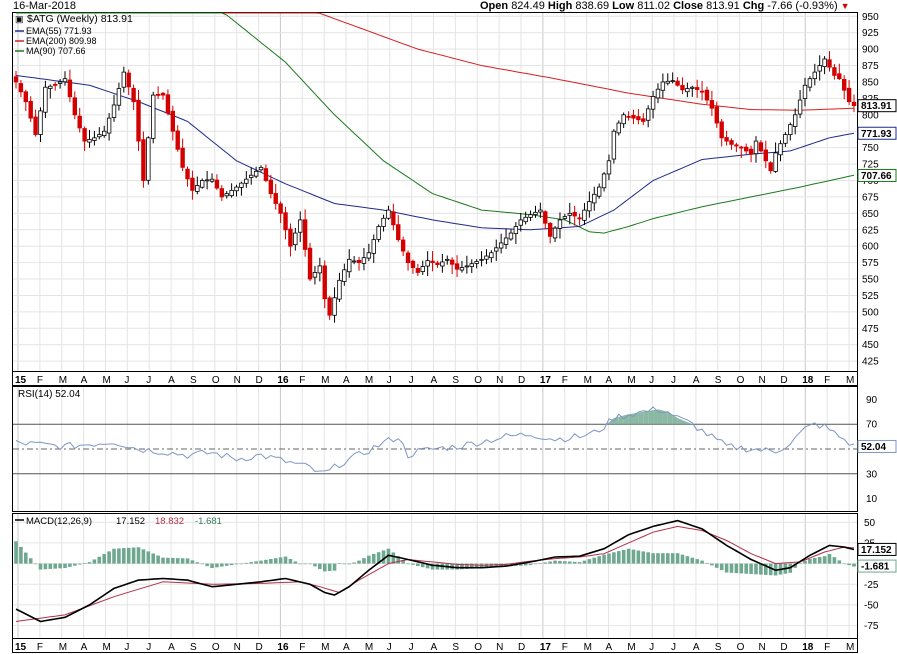  What do you see at coordinates (169, 521) in the screenshot?
I see `macd-legend-signal: 18.832` at bounding box center [169, 521].